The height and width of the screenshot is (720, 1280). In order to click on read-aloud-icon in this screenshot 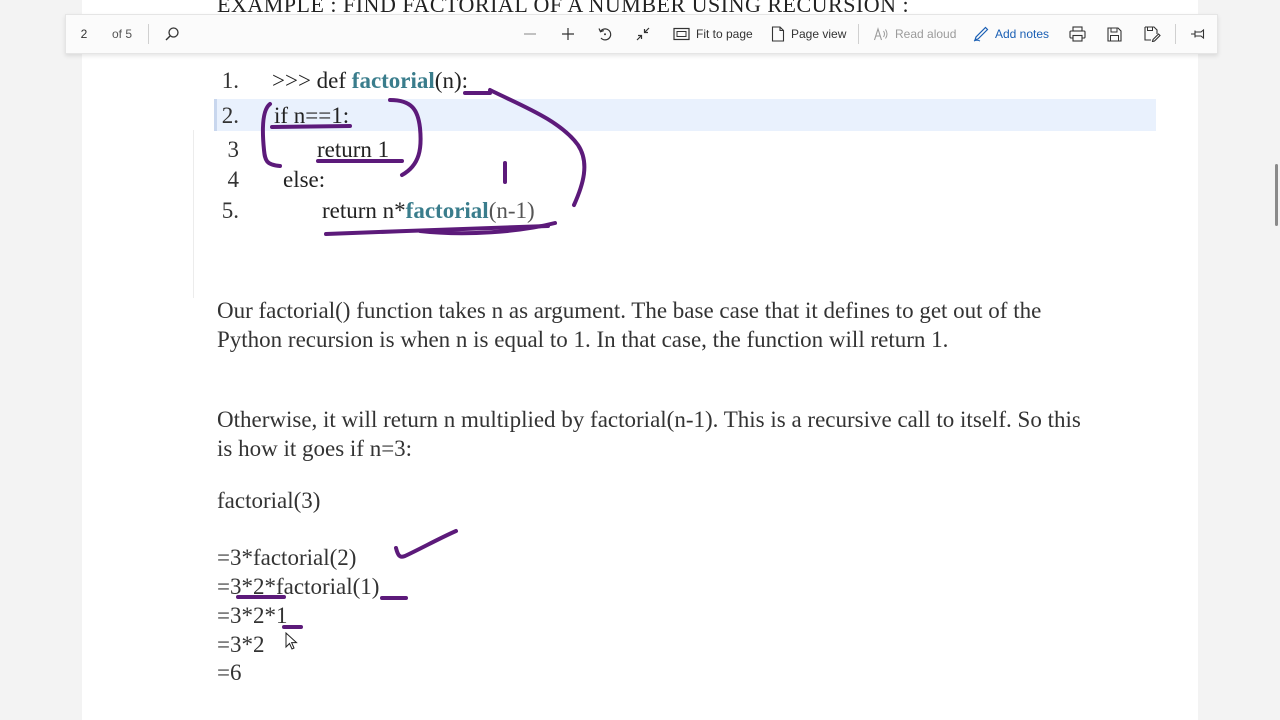, I will do `click(880, 34)`.